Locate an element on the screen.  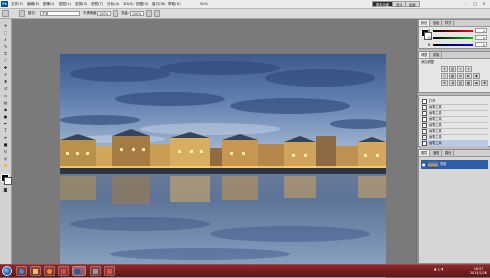
type-tool: T is located at coordinates (5, 131).